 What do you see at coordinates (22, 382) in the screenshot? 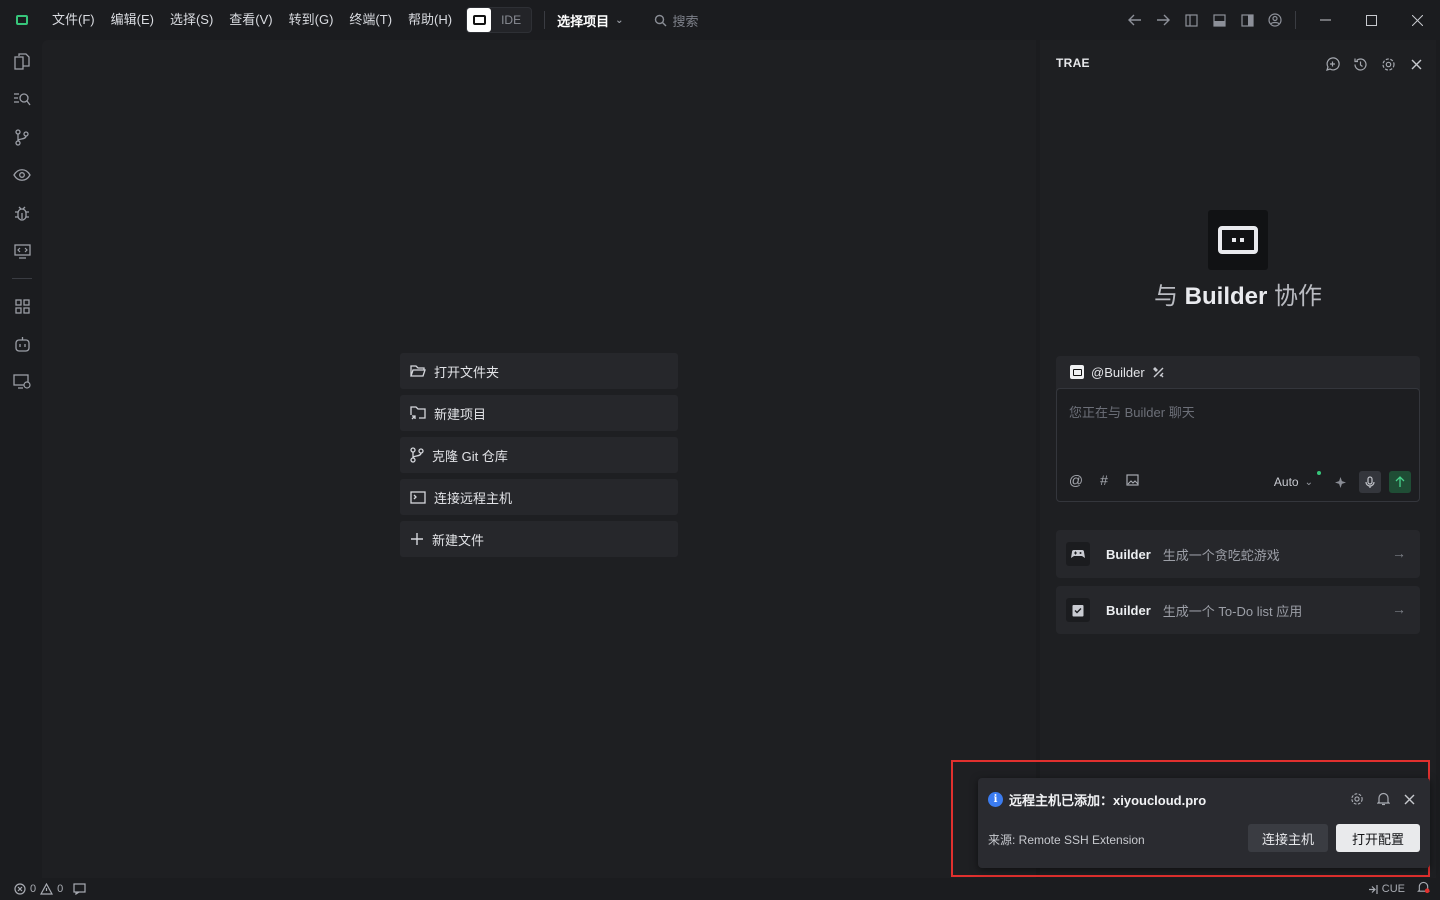
I see `remote-host-icon` at bounding box center [22, 382].